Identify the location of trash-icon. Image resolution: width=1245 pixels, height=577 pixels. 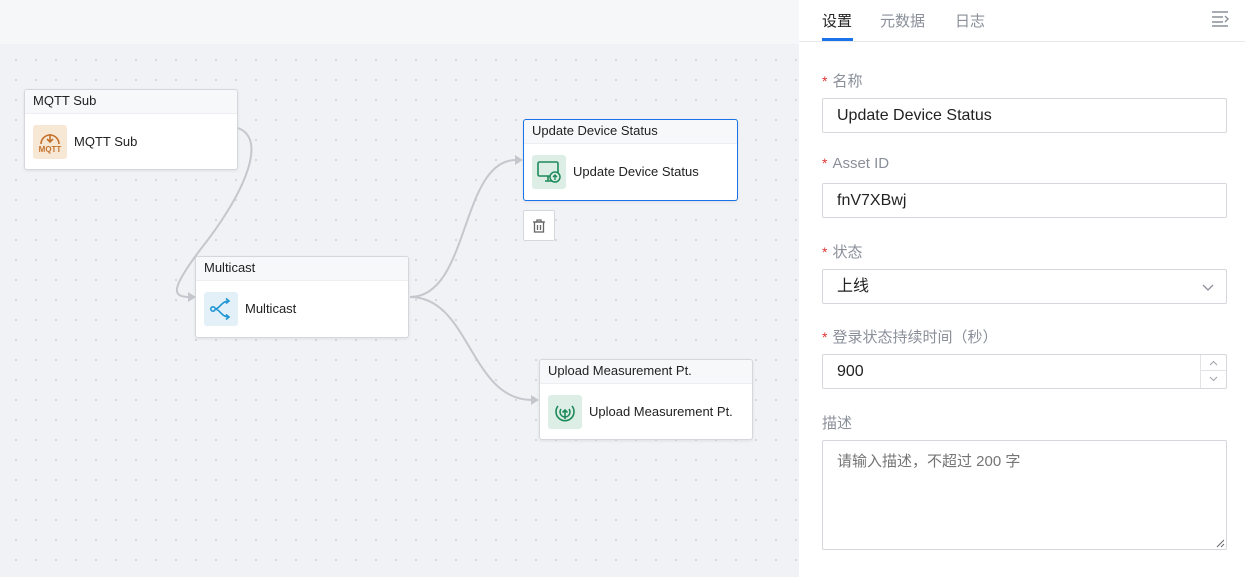
(539, 225).